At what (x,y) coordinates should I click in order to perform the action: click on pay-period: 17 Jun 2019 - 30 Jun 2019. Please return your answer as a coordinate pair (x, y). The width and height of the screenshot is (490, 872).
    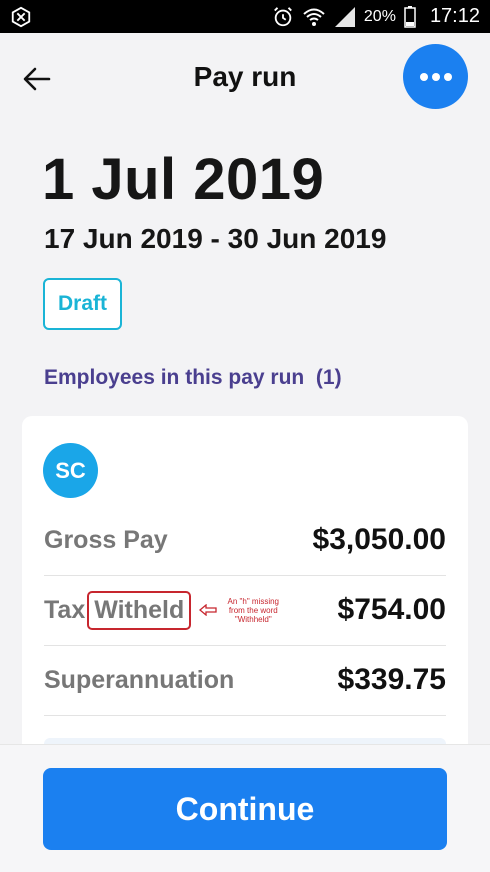
    Looking at the image, I should click on (215, 238).